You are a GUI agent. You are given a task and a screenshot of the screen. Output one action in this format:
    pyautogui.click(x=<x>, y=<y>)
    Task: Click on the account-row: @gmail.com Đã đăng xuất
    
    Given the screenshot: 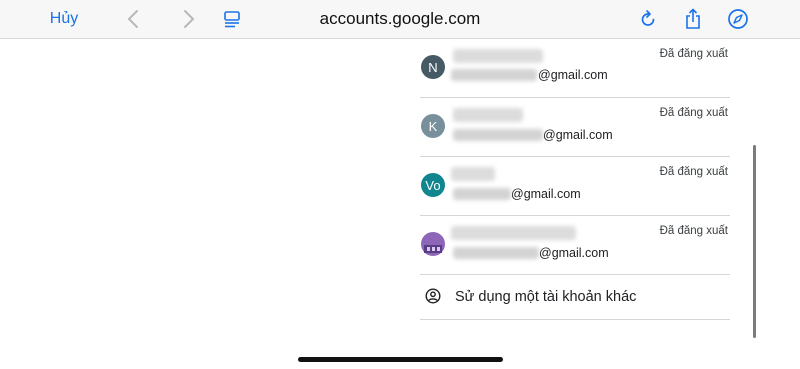 What is the action you would take?
    pyautogui.click(x=575, y=245)
    